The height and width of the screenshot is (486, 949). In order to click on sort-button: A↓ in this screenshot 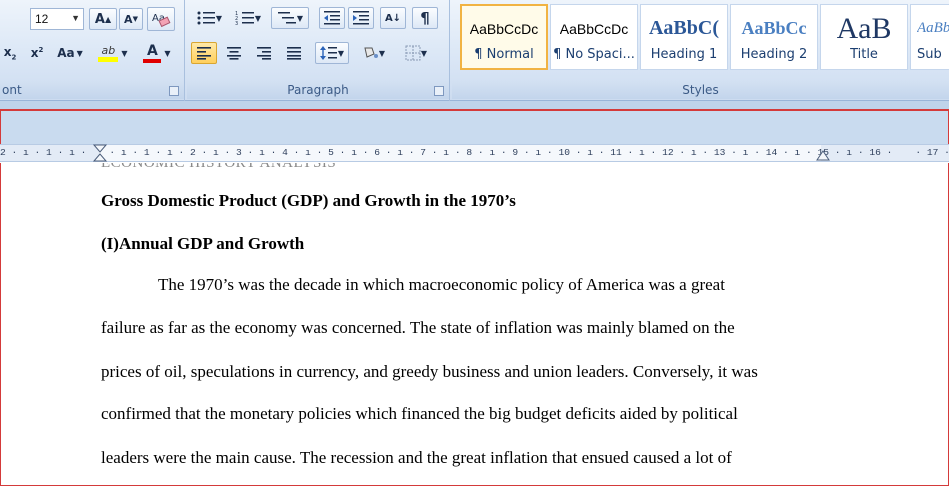, I will do `click(393, 18)`.